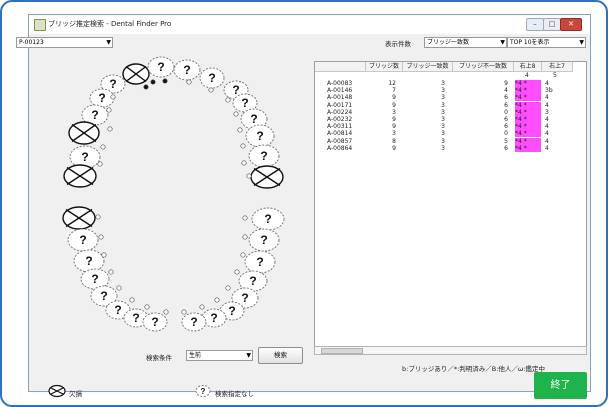  What do you see at coordinates (381, 83) in the screenshot?
I see `grid-cell-n: 12` at bounding box center [381, 83].